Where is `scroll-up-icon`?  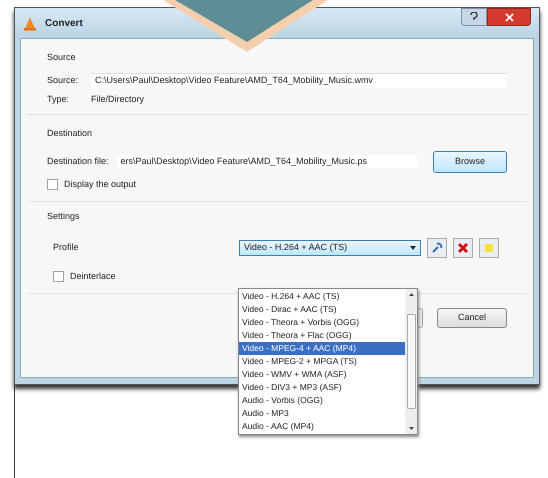
scroll-up-icon is located at coordinates (411, 294).